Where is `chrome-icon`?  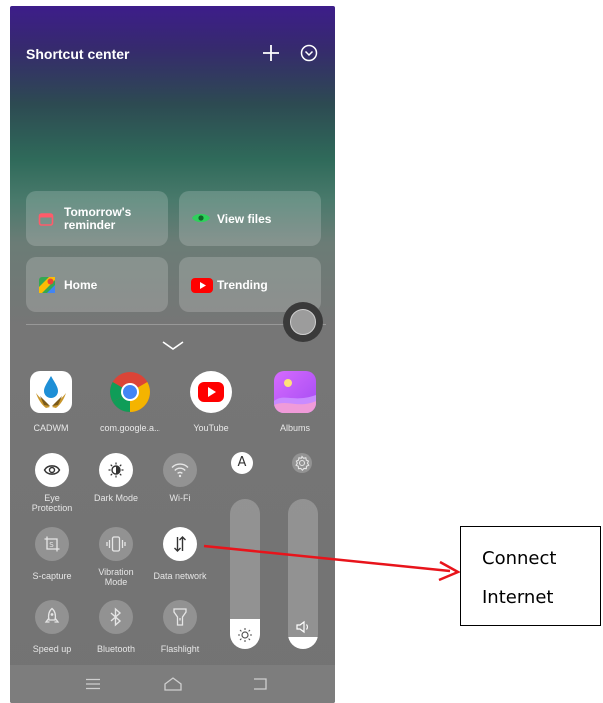 chrome-icon is located at coordinates (130, 392).